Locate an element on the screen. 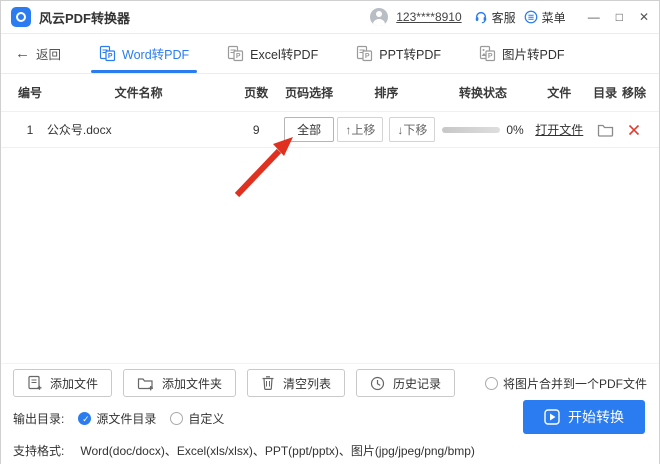 The height and width of the screenshot is (465, 660). back-arrow-icon: ← is located at coordinates (22, 53).